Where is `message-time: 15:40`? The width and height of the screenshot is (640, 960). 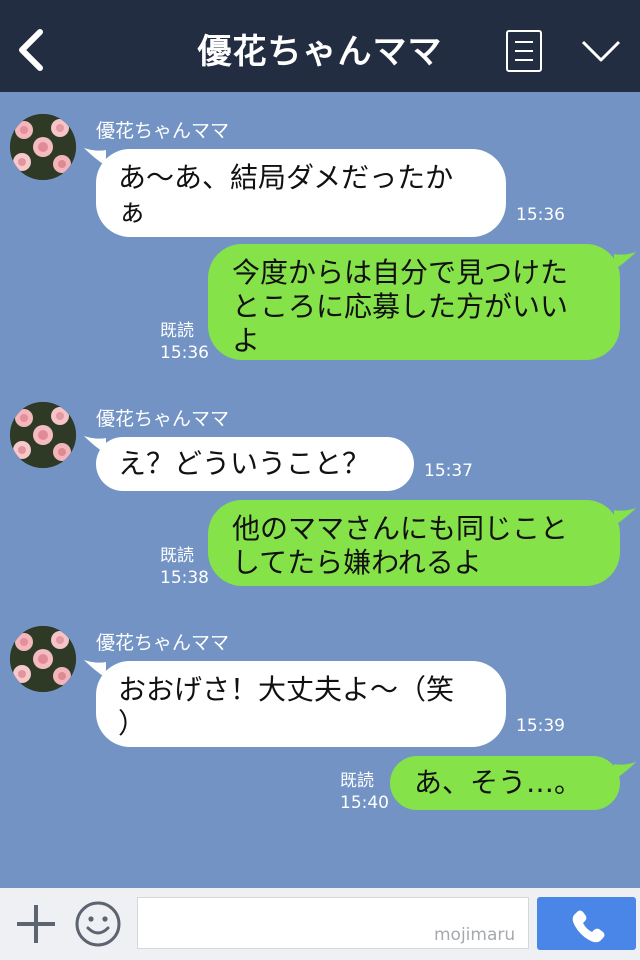 message-time: 15:40 is located at coordinates (364, 803).